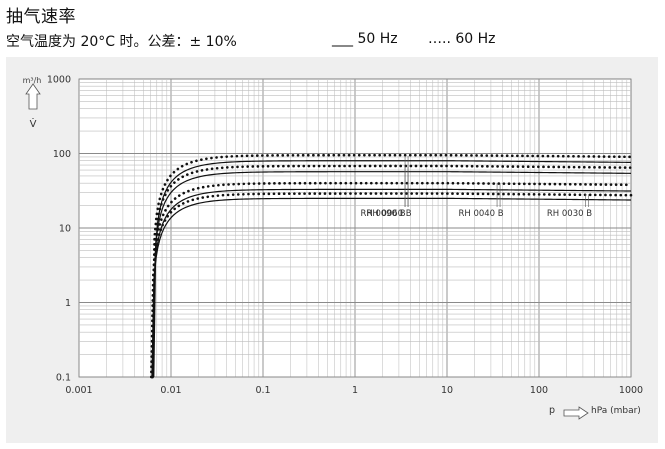  Describe the element at coordinates (552, 410) in the screenshot. I see `x-axis-symbol: p` at that location.